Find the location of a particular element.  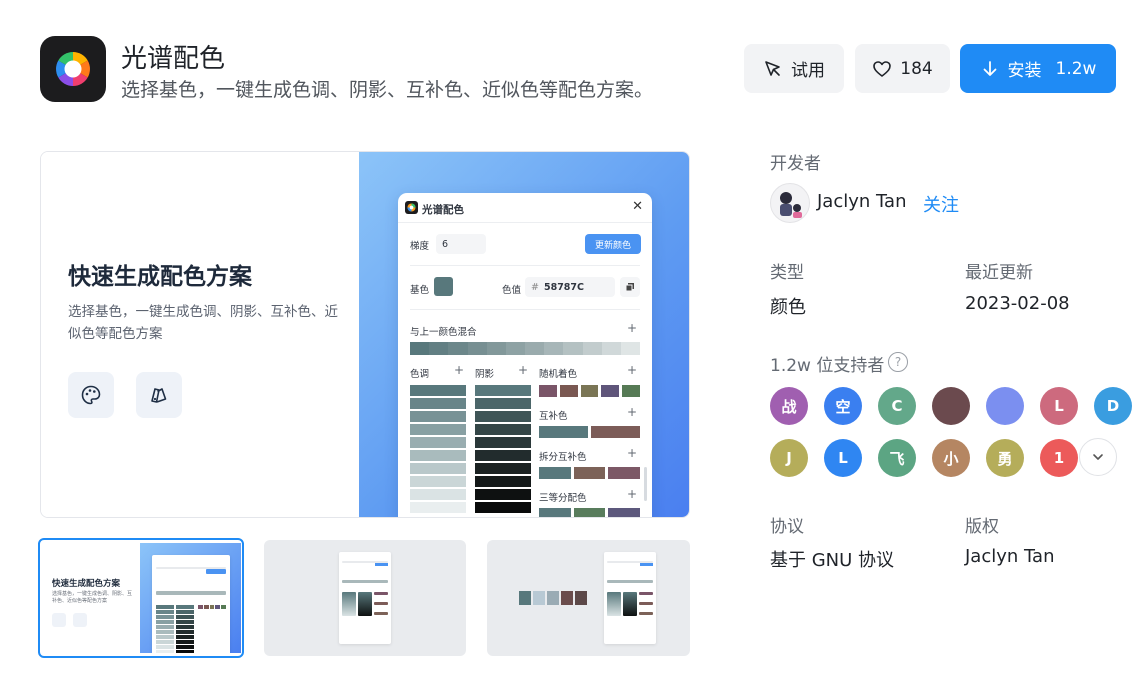

panel-scrollbar is located at coordinates (645, 484).